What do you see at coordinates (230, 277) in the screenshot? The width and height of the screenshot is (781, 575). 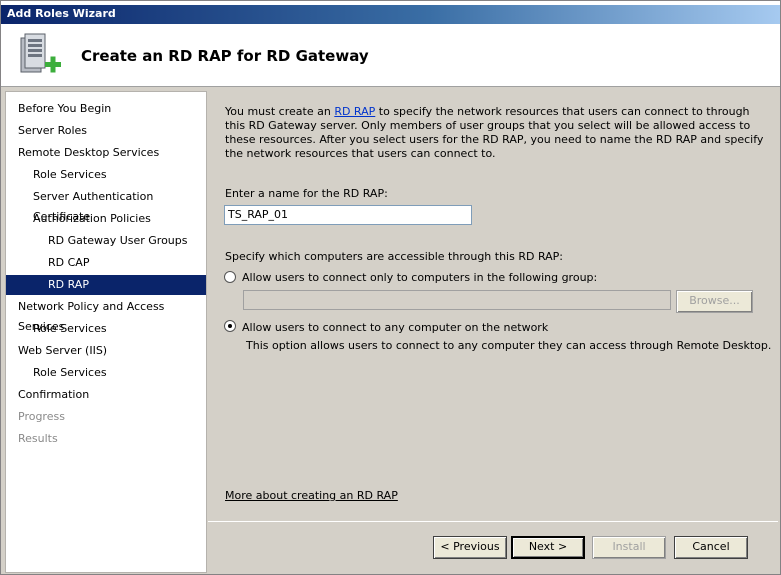 I see `radio-computer-group` at bounding box center [230, 277].